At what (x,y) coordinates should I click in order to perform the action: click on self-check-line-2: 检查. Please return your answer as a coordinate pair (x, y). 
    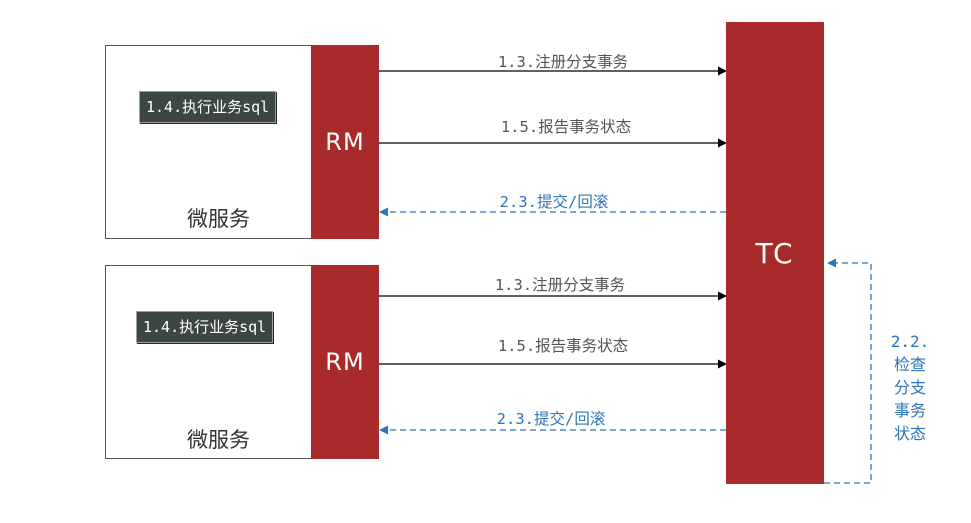
    Looking at the image, I should click on (909, 364).